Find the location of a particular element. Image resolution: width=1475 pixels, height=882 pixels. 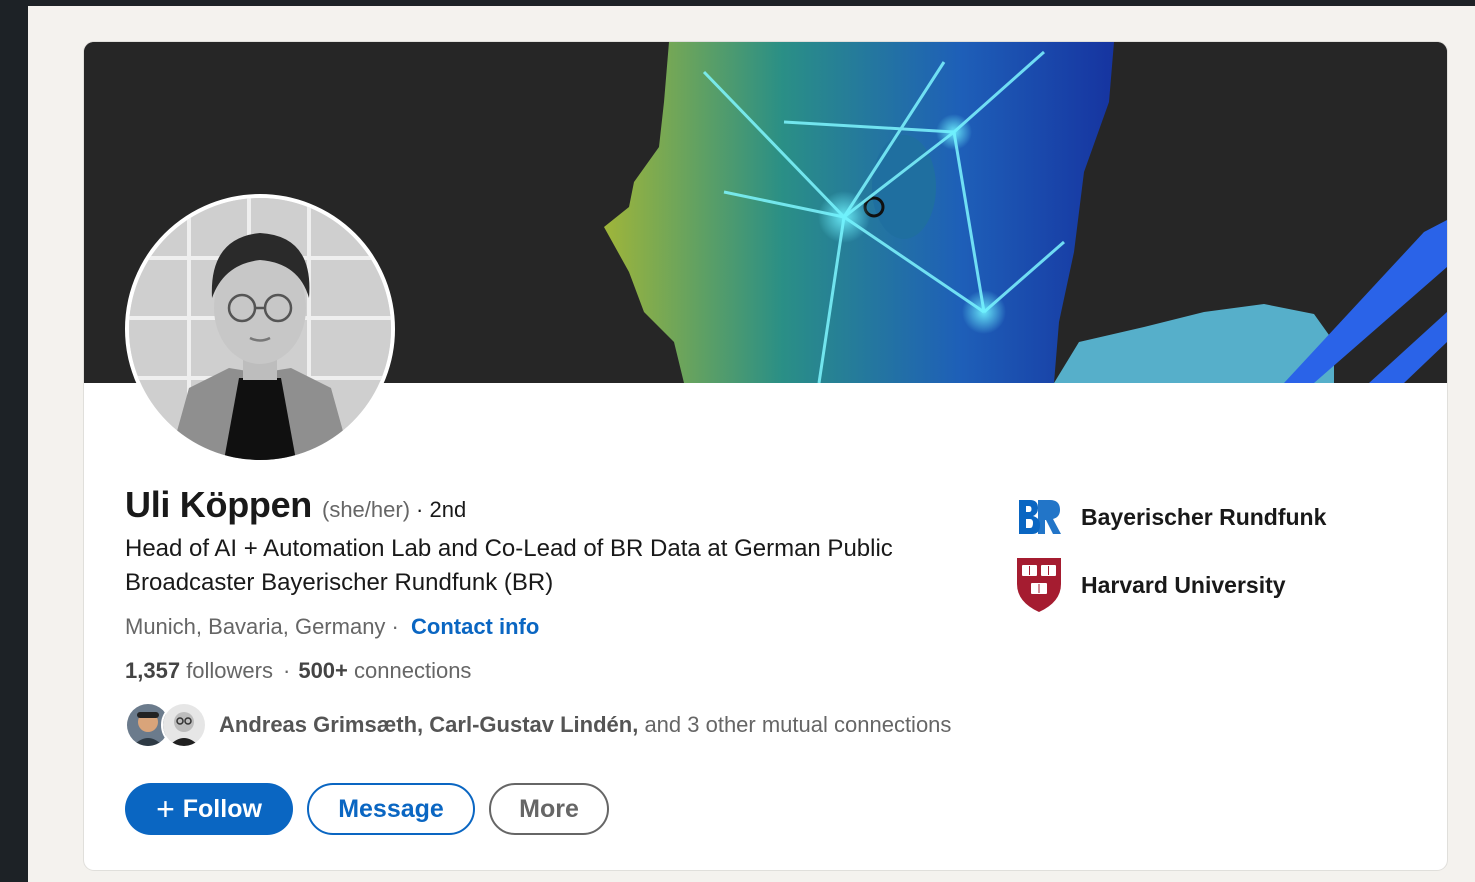

name-row: Uli Köppen (she/her) · 2nd is located at coordinates (295, 505).